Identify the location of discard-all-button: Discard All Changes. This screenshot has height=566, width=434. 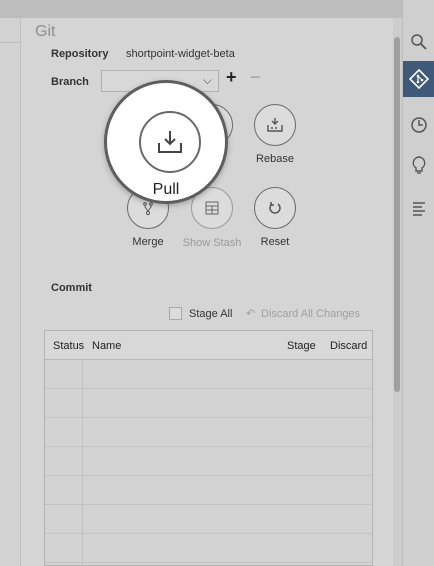
(310, 314).